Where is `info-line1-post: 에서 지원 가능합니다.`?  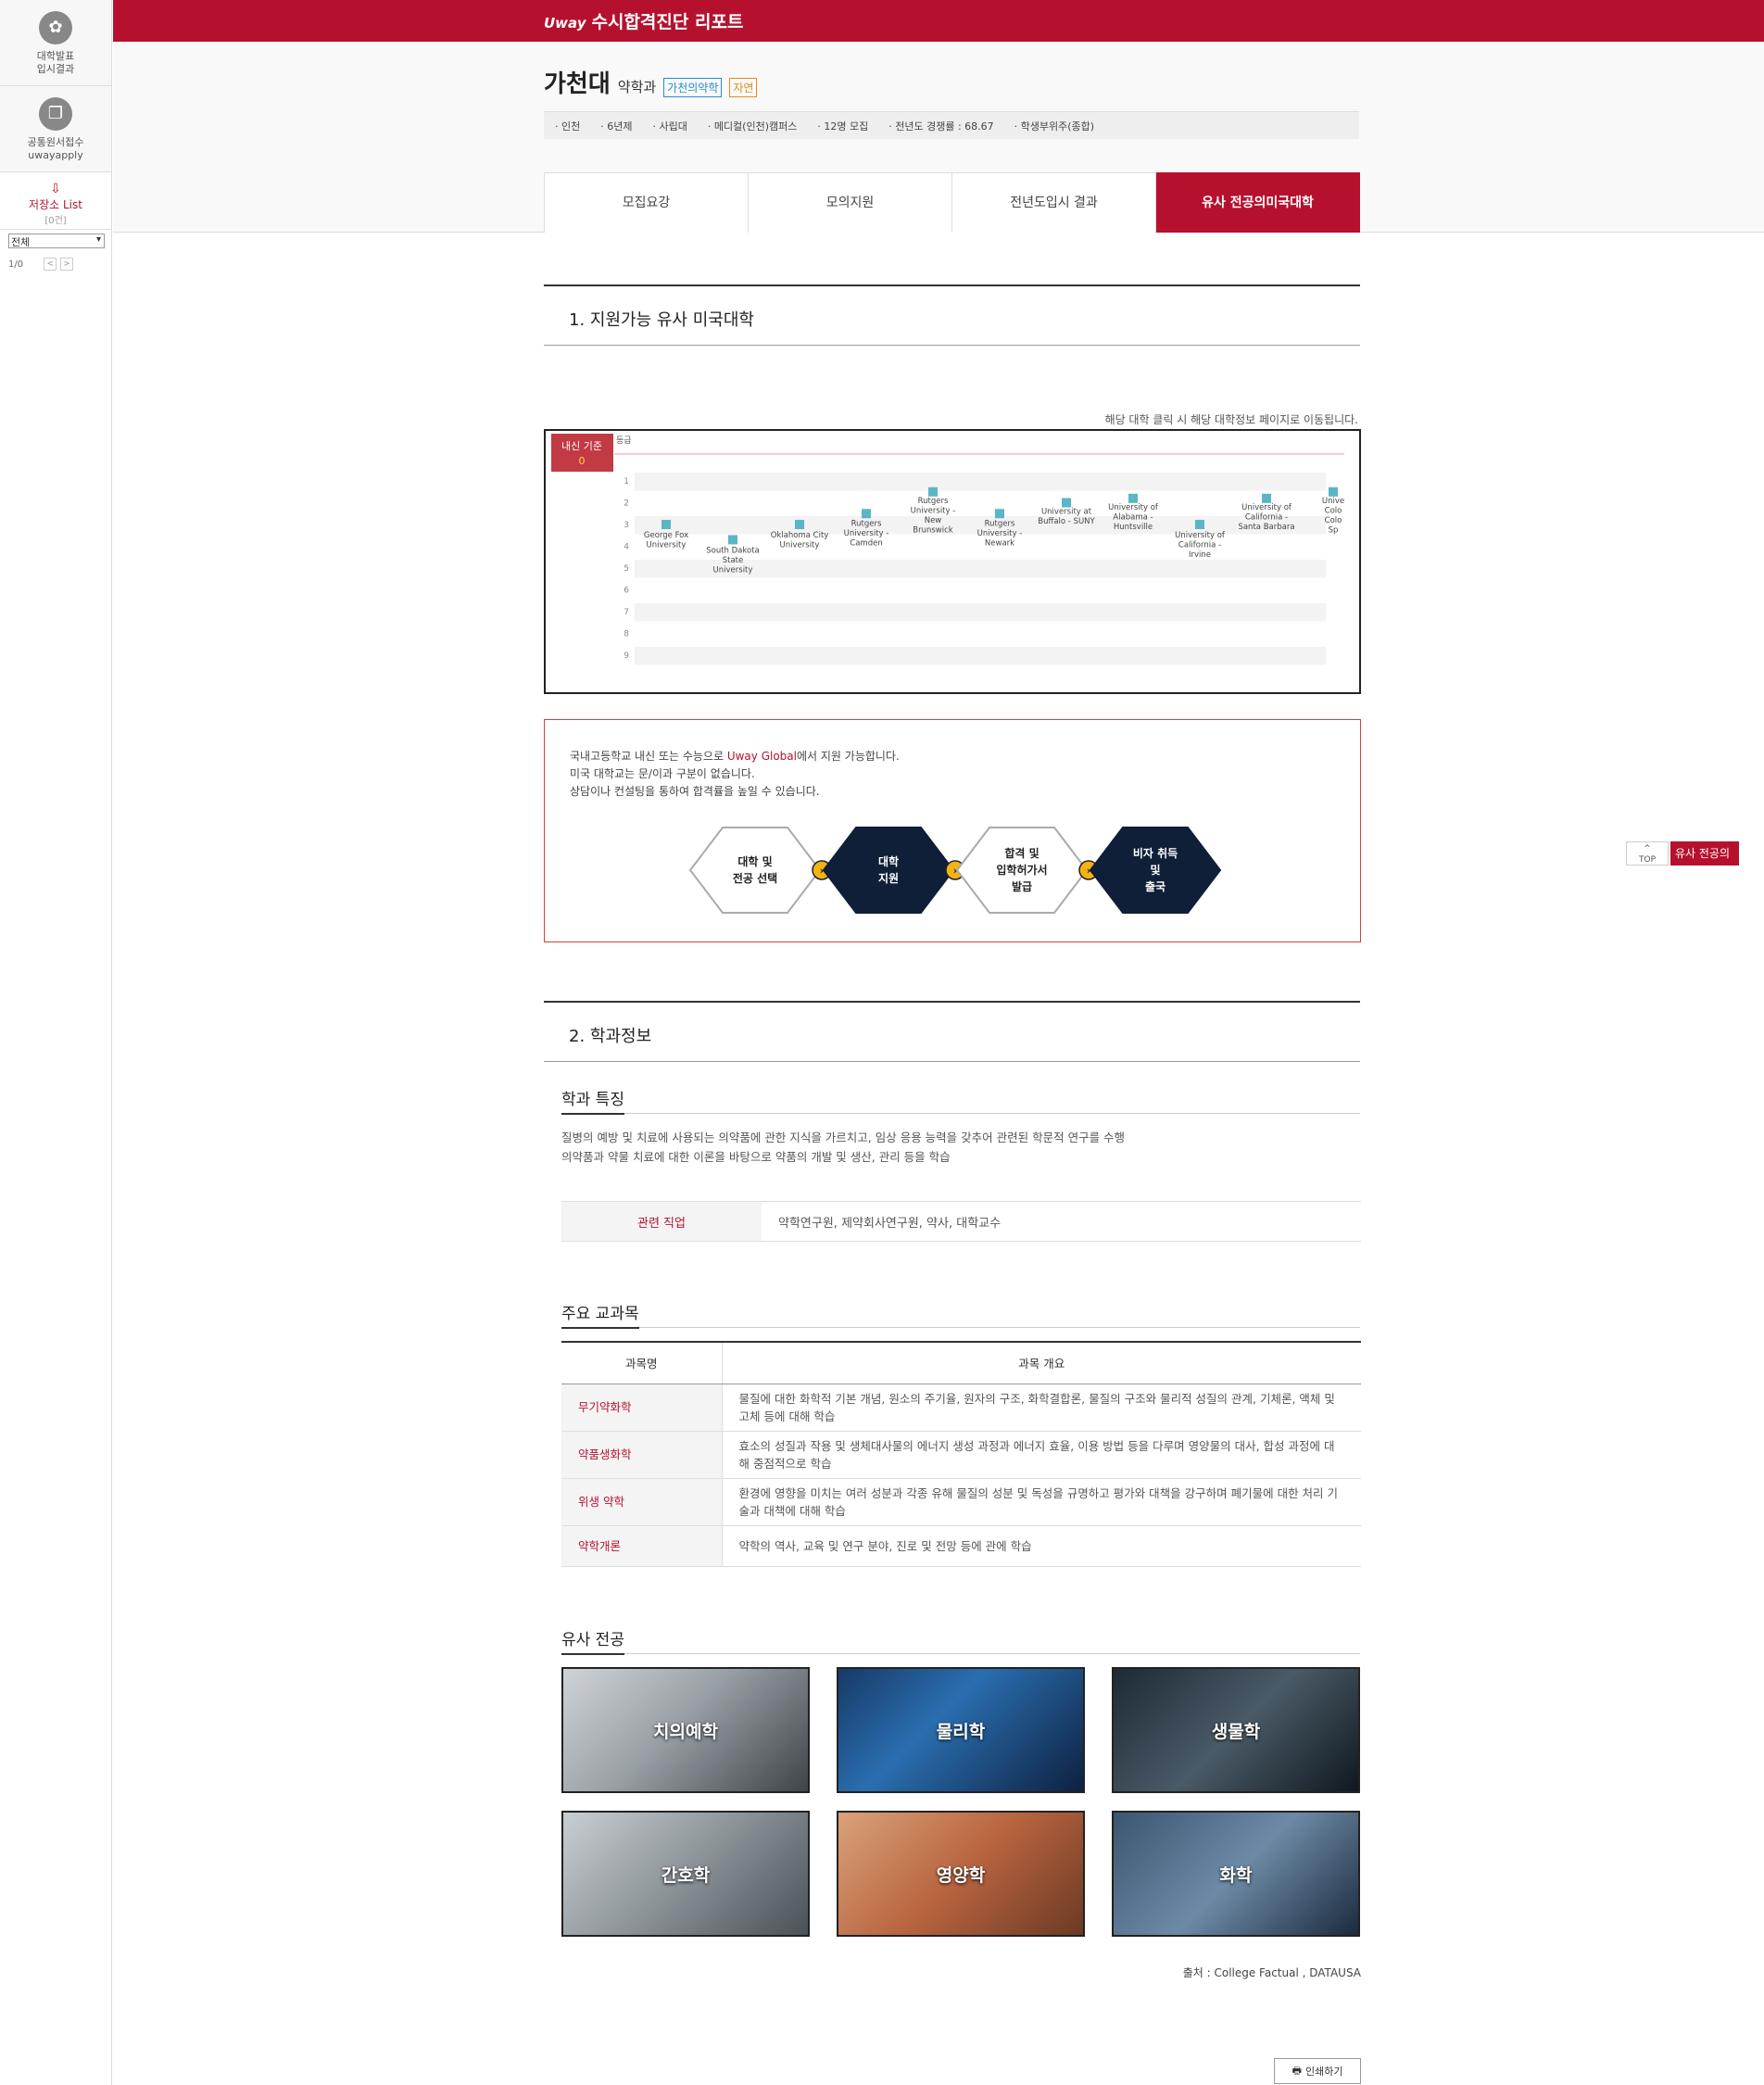
info-line1-post: 에서 지원 가능합니다. is located at coordinates (848, 756).